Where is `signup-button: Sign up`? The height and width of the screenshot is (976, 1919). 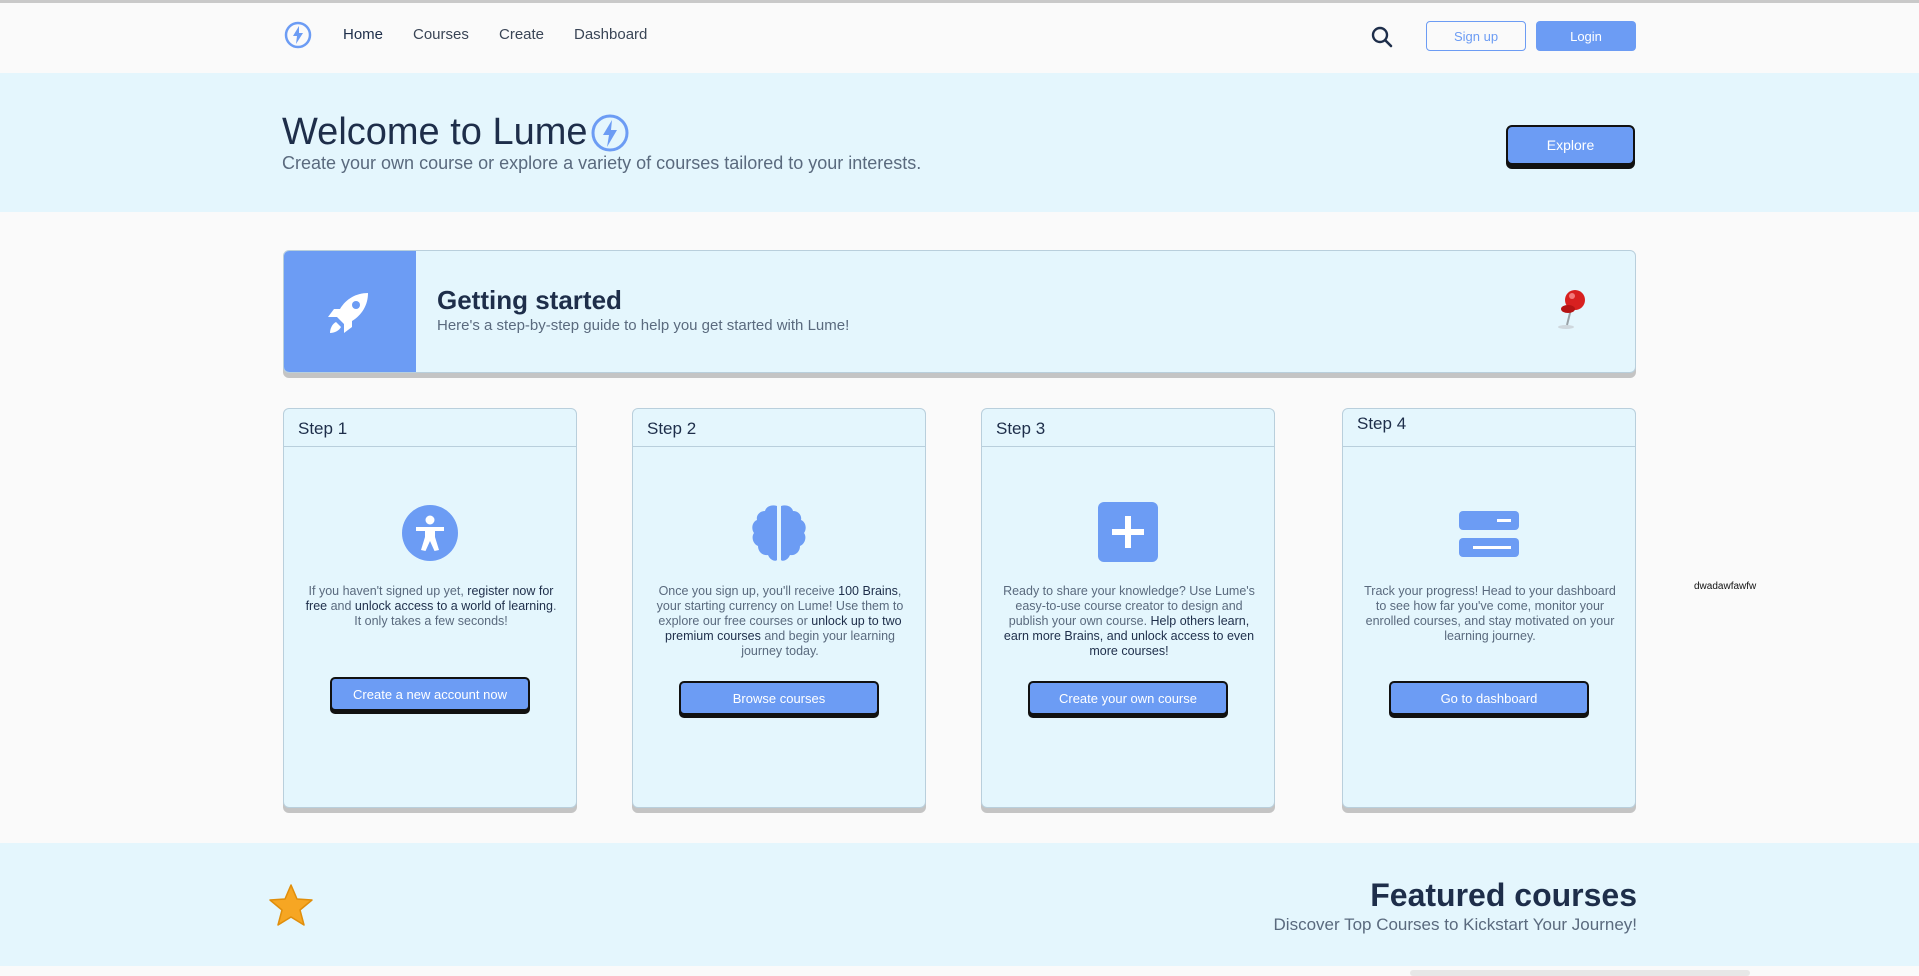
signup-button: Sign up is located at coordinates (1476, 36).